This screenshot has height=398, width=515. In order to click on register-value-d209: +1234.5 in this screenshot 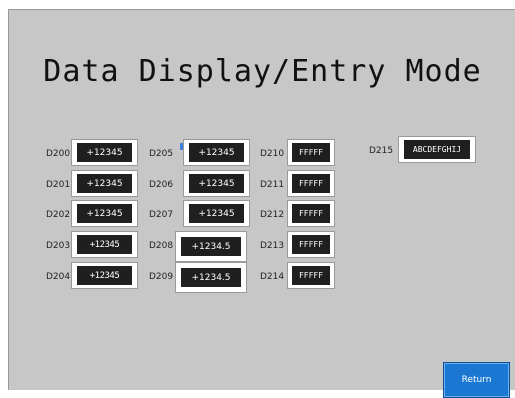, I will do `click(211, 277)`.